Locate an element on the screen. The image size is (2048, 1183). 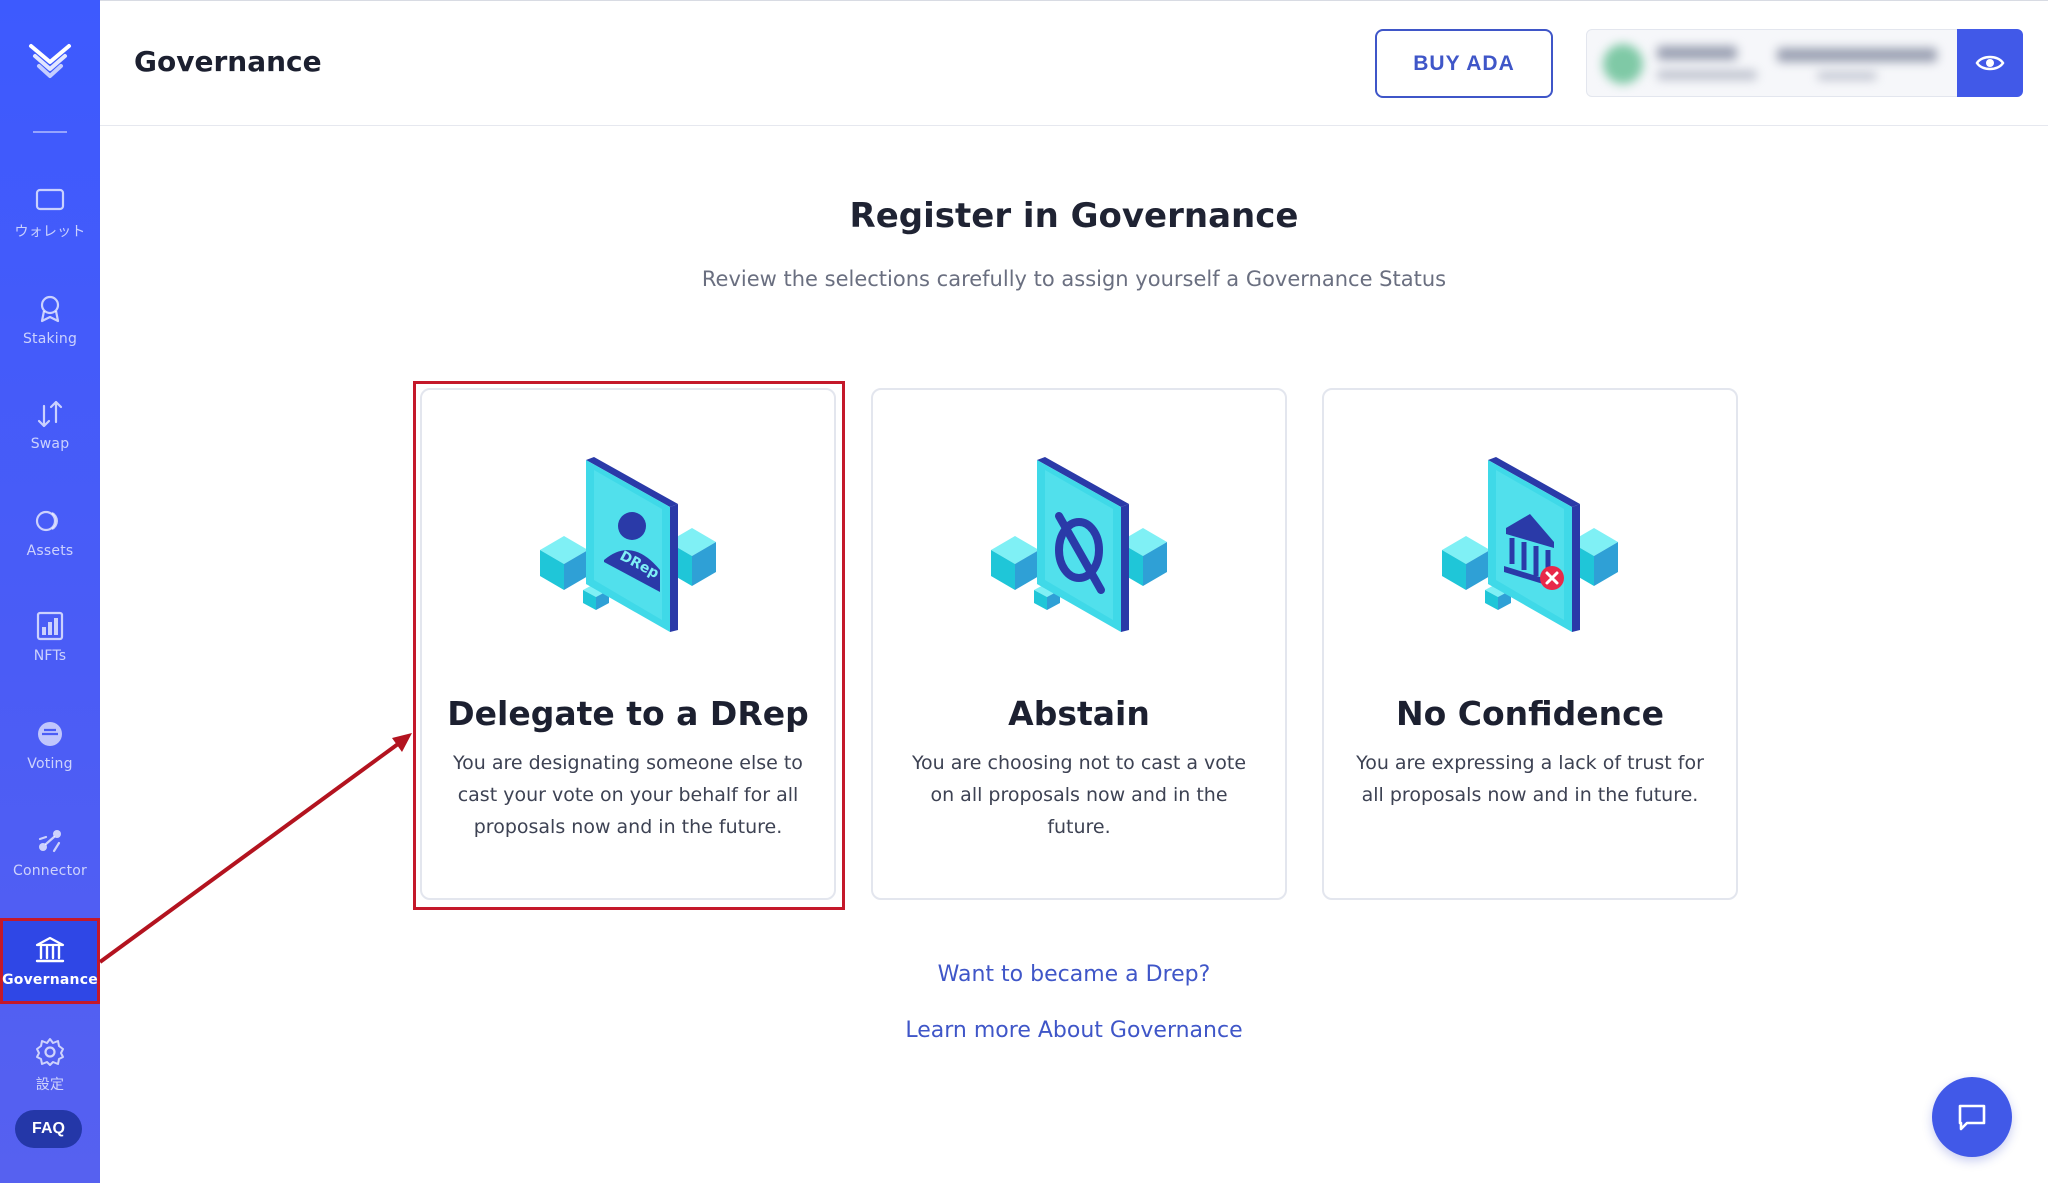
sidebar-item-staking: Staking is located at coordinates (50, 320).